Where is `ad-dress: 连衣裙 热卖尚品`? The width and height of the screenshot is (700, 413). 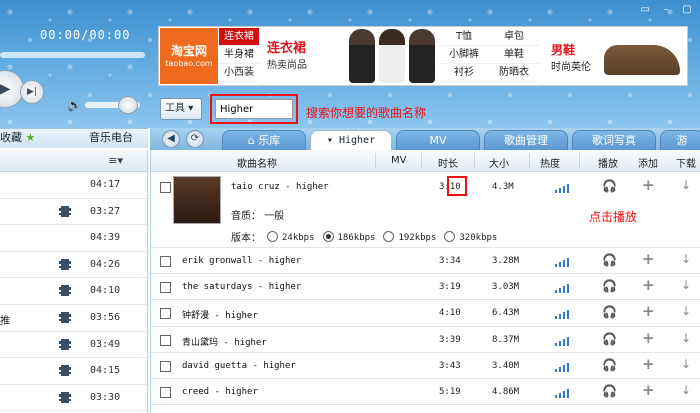
ad-dress: 连衣裙 热卖尚品 is located at coordinates (287, 54).